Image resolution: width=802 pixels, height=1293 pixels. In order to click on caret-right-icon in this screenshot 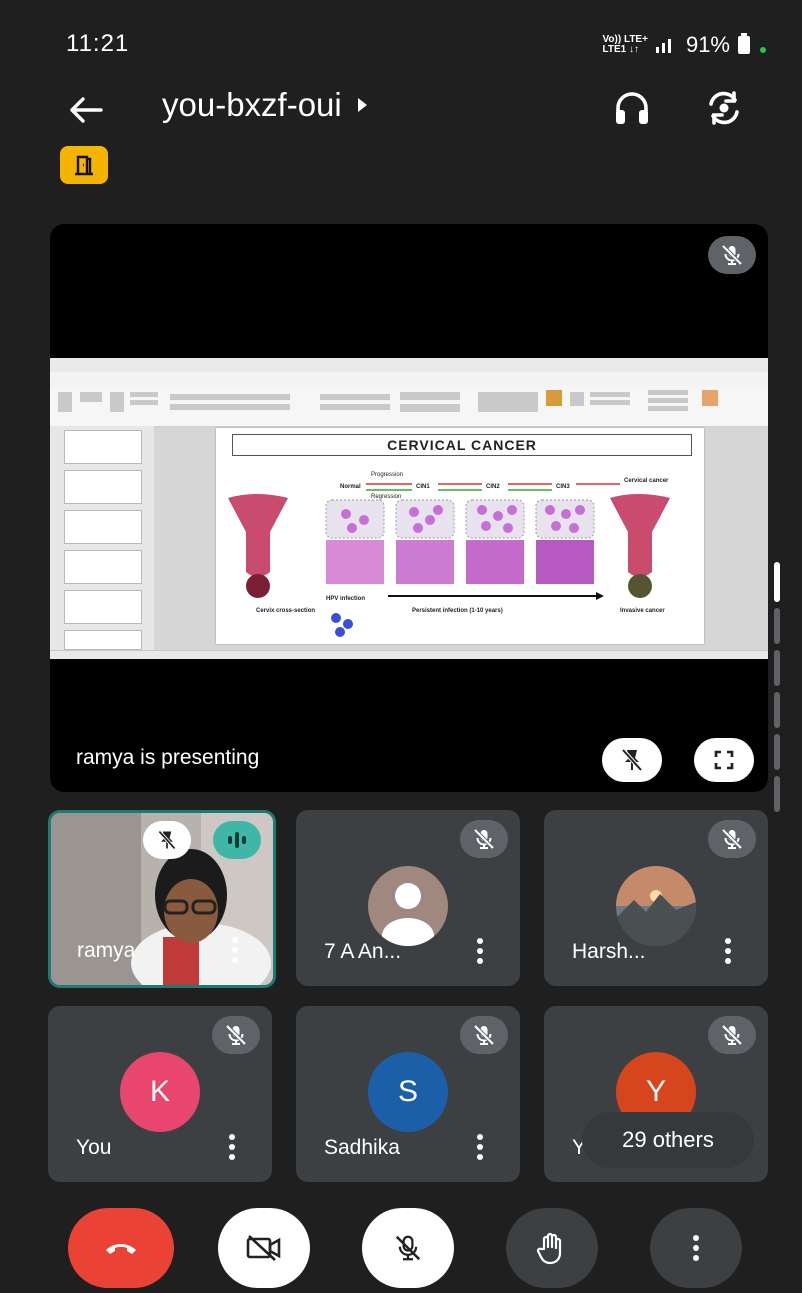, I will do `click(362, 105)`.